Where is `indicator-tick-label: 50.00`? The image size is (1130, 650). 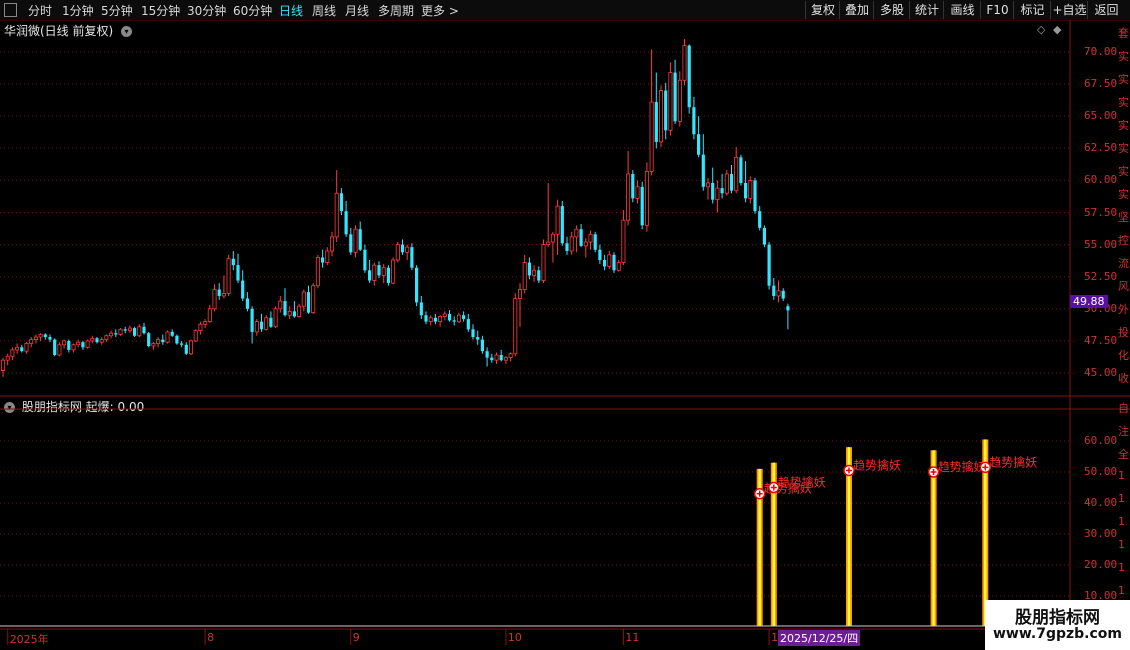 indicator-tick-label: 50.00 is located at coordinates (1101, 471).